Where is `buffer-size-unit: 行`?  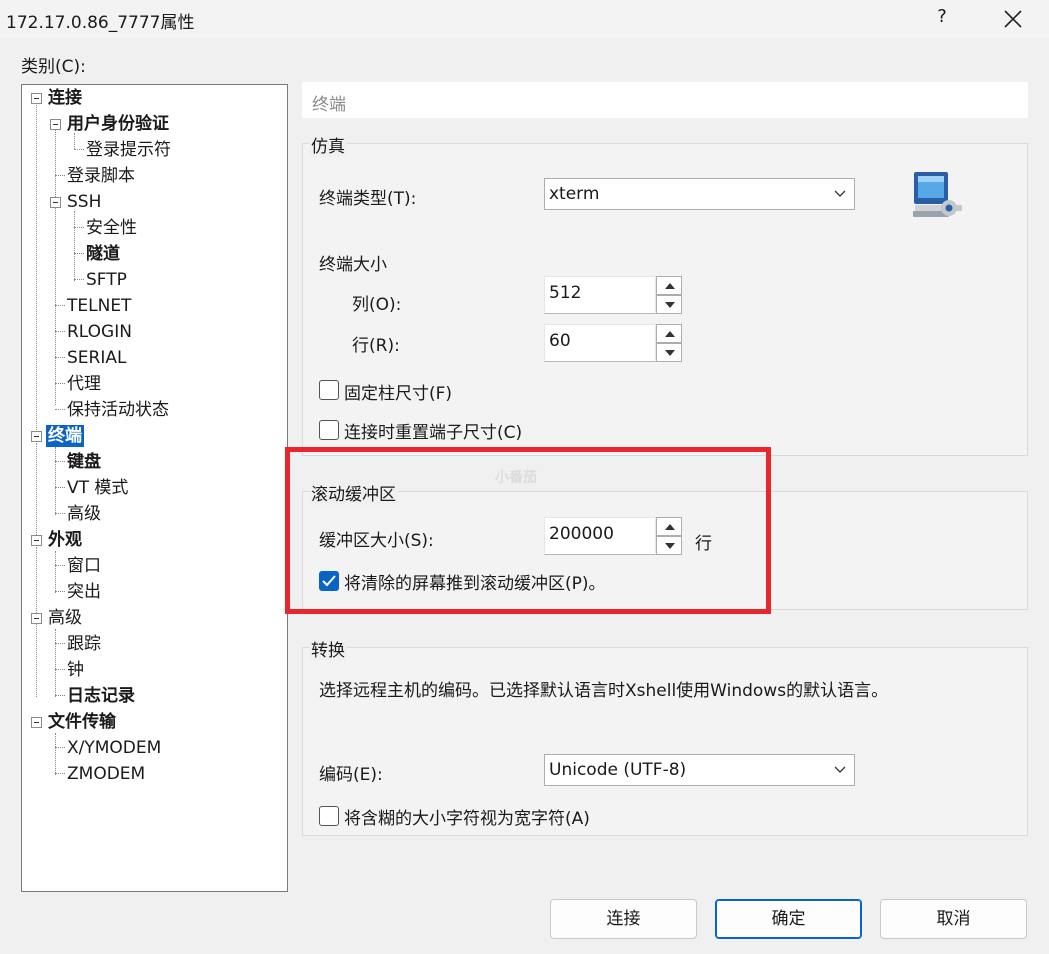 buffer-size-unit: 行 is located at coordinates (703, 544).